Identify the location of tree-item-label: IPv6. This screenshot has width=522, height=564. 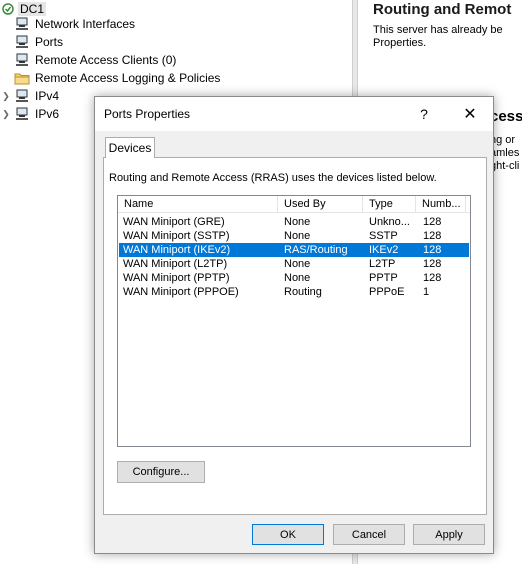
(47, 114).